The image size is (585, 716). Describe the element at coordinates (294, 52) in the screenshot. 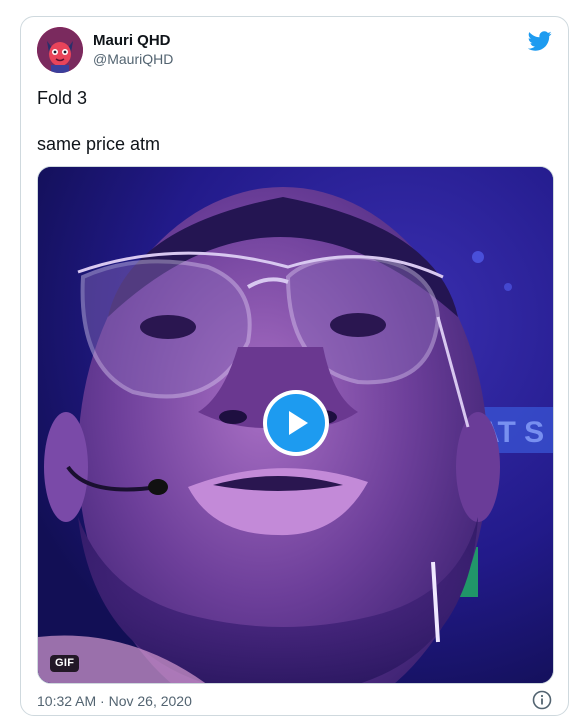

I see `tweet-header: Mauri QHD @MauriQHD` at that location.